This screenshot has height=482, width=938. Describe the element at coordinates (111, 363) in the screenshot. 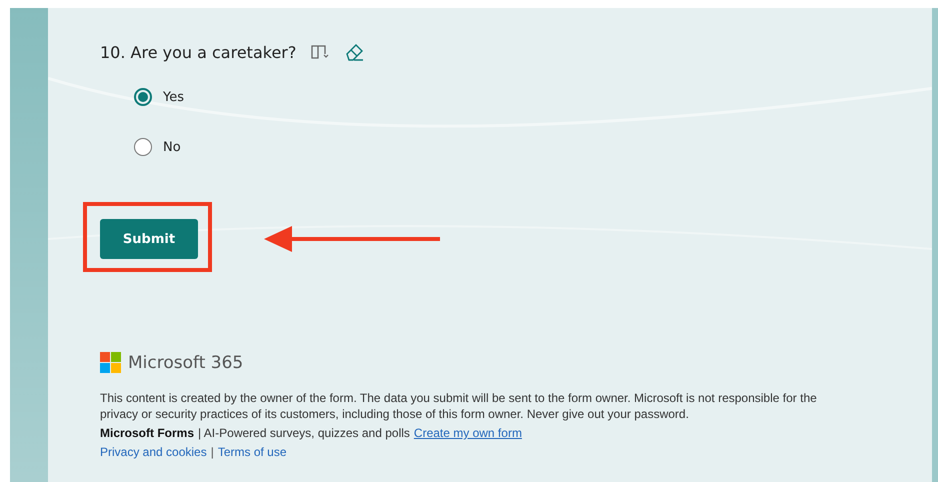

I see `microsoft-logo-icon` at that location.